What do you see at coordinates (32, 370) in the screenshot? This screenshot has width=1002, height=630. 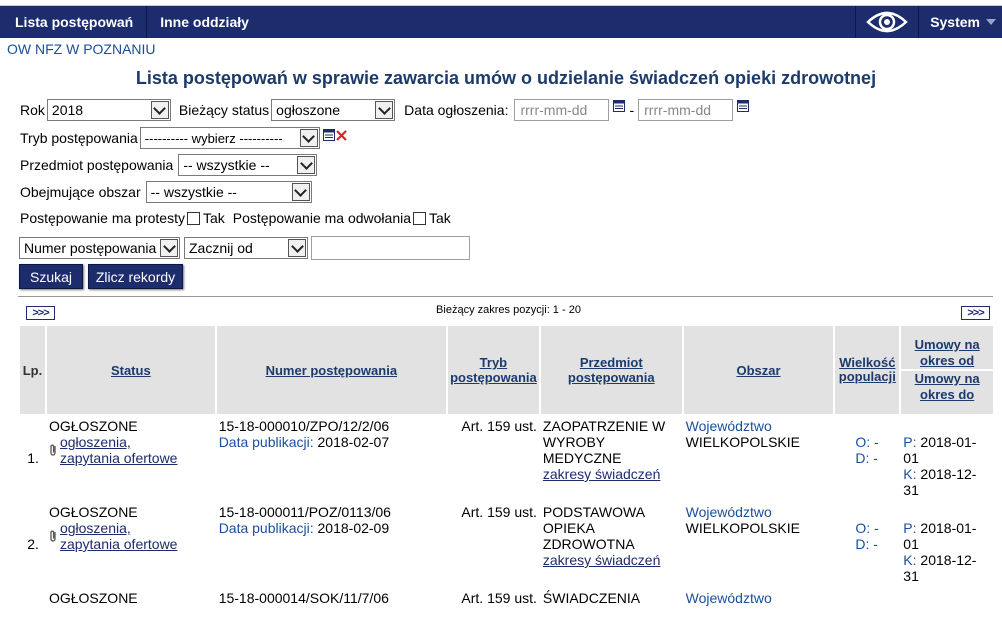 I see `header-lp: Lp.` at bounding box center [32, 370].